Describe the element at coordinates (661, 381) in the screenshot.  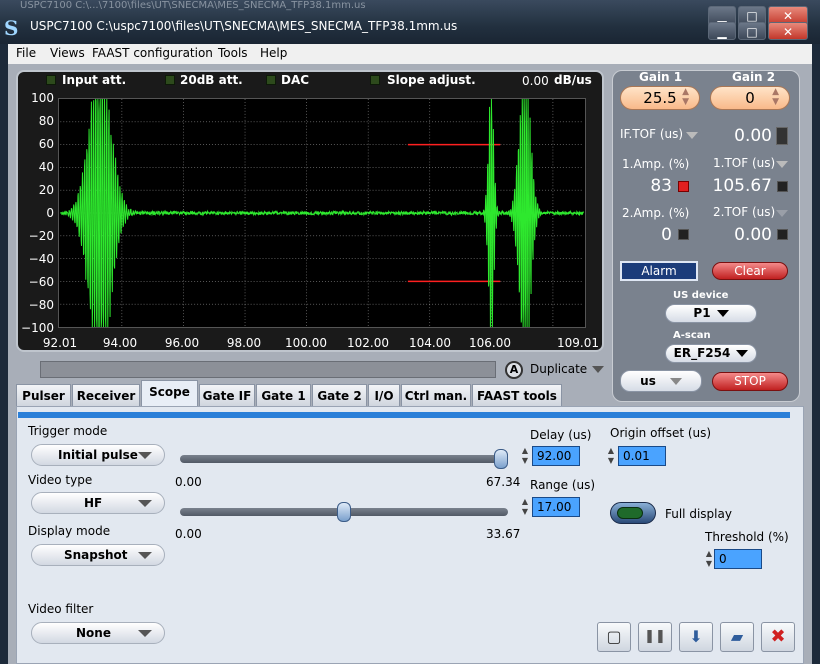
I see `unit-select: us` at that location.